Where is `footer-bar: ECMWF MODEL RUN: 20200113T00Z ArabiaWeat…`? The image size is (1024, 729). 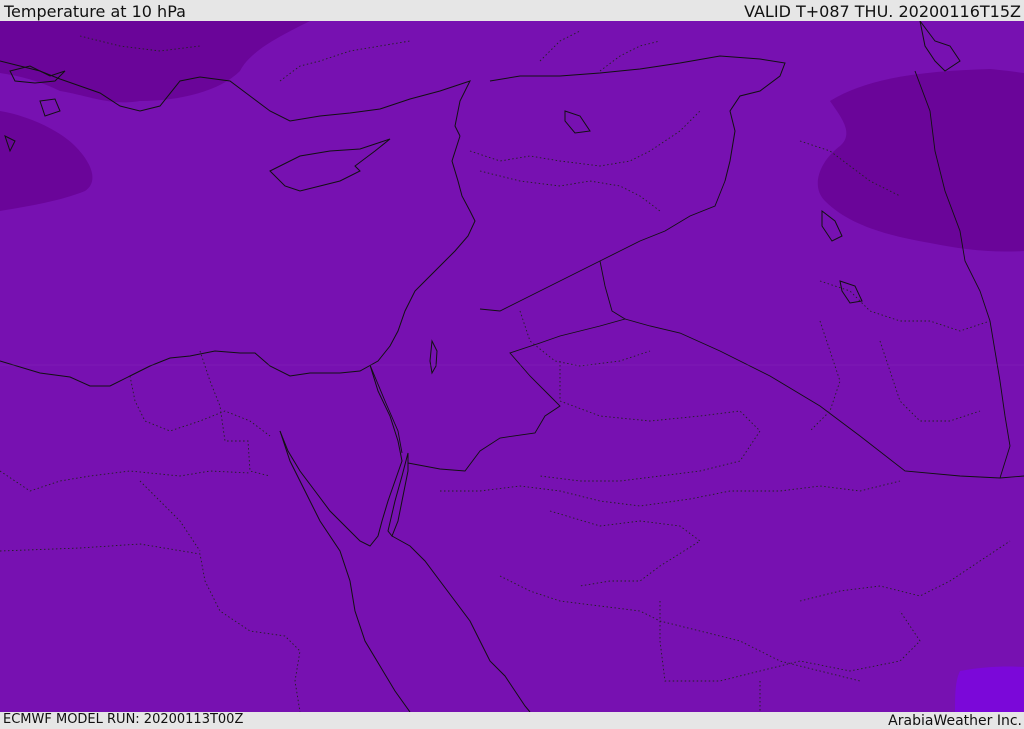 footer-bar: ECMWF MODEL RUN: 20200113T00Z ArabiaWeat… is located at coordinates (512, 720).